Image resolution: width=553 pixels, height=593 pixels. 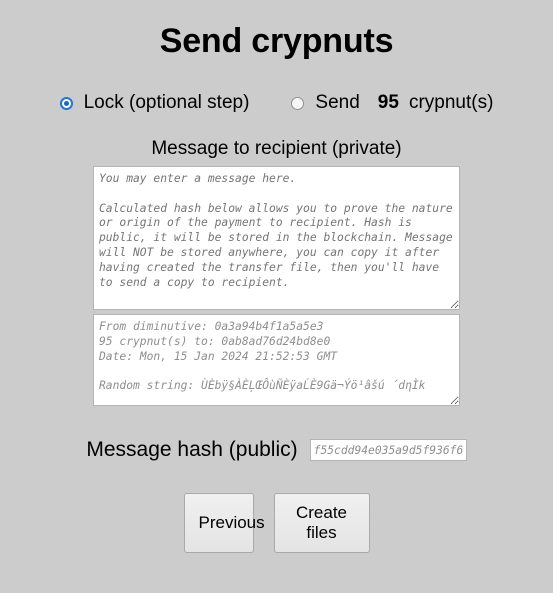 What do you see at coordinates (388, 450) in the screenshot?
I see `message-hash-input` at bounding box center [388, 450].